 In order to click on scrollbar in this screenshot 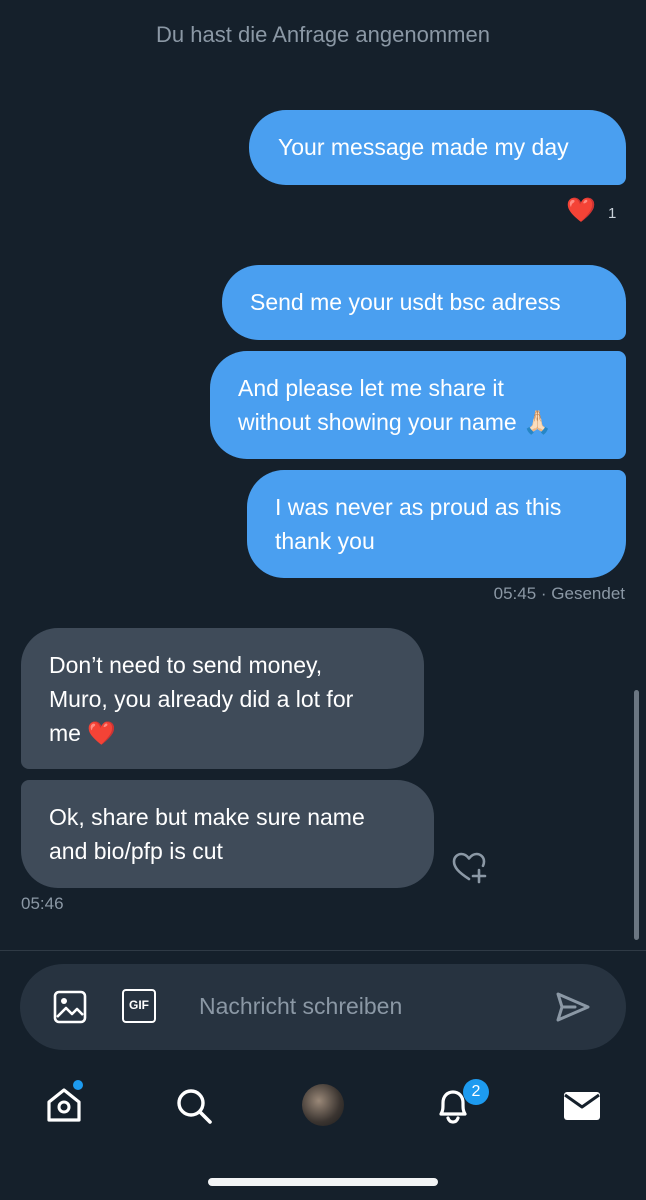, I will do `click(636, 815)`.